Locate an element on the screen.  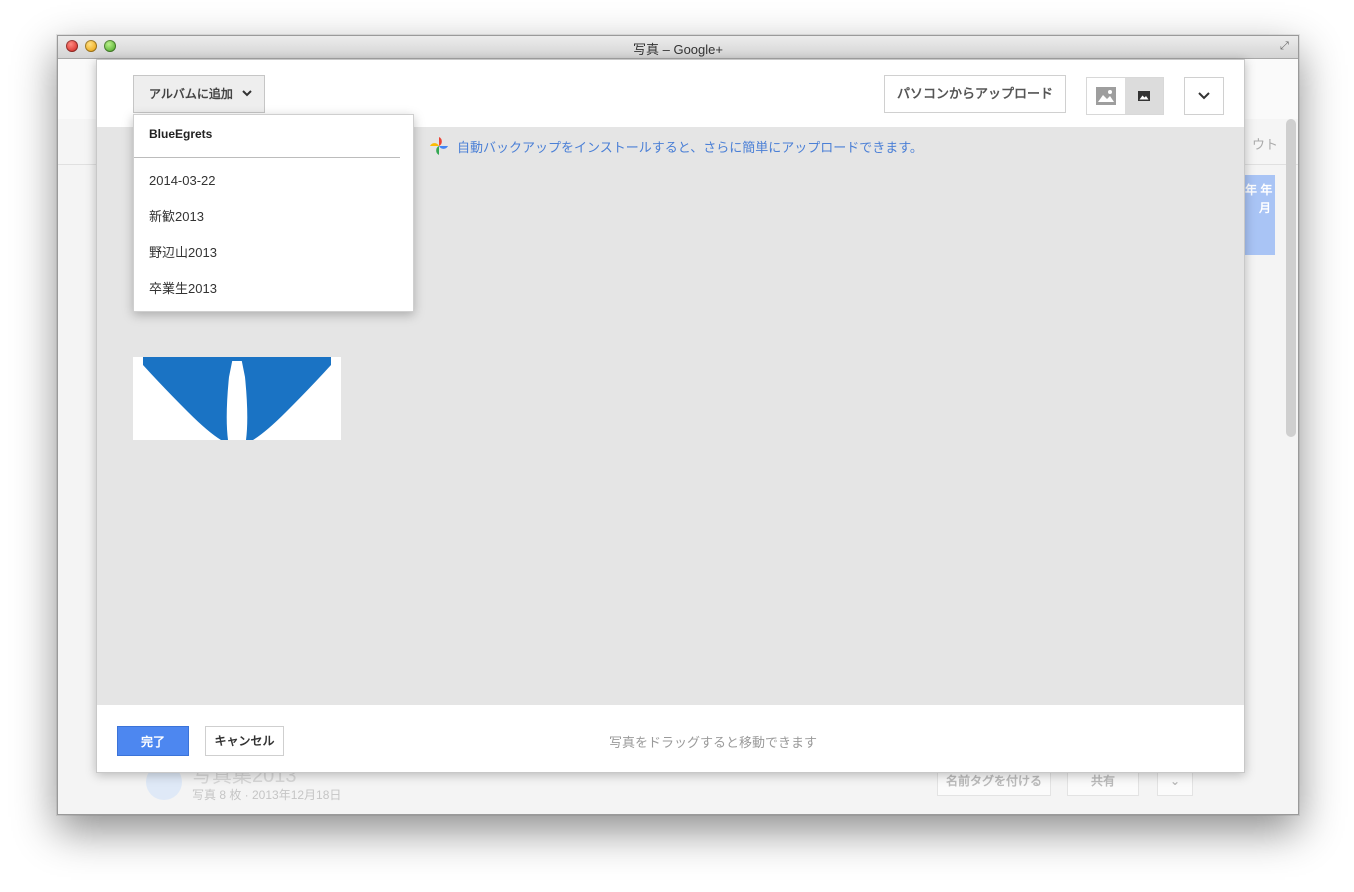
album-option: 2014-03-22 is located at coordinates (182, 181).